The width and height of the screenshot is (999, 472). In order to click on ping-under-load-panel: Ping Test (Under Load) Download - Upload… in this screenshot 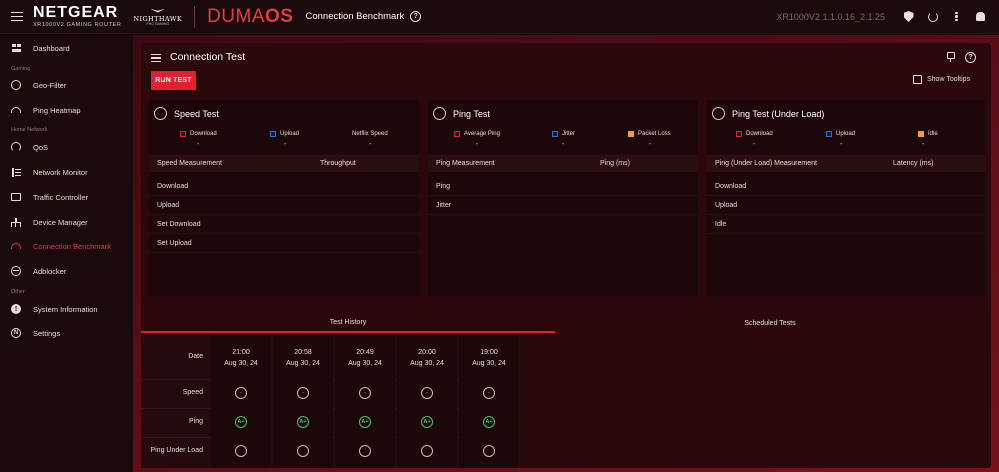, I will do `click(846, 198)`.